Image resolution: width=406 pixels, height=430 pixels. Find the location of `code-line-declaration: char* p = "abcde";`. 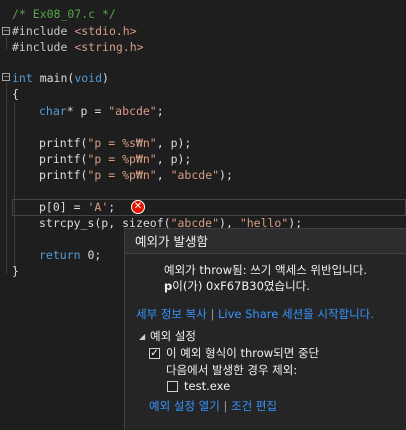

code-line-declaration: char* p = "abcde"; is located at coordinates (101, 111).